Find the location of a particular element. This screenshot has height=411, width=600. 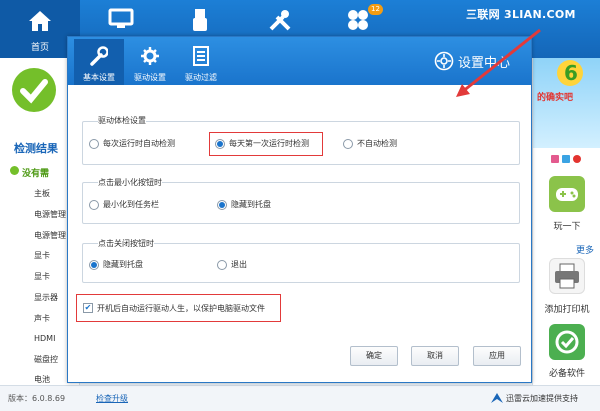

social-icons is located at coordinates (566, 160).